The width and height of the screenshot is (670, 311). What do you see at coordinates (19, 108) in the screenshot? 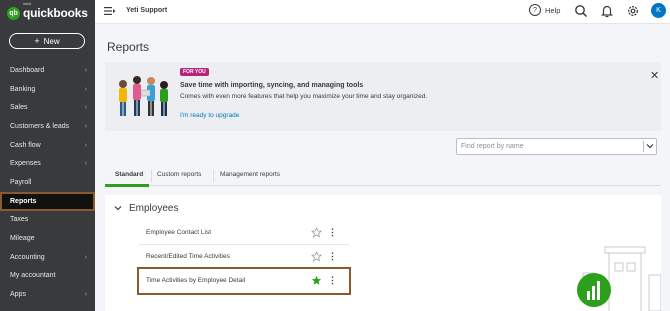
I see `sidebar-item-label: Sales` at bounding box center [19, 108].